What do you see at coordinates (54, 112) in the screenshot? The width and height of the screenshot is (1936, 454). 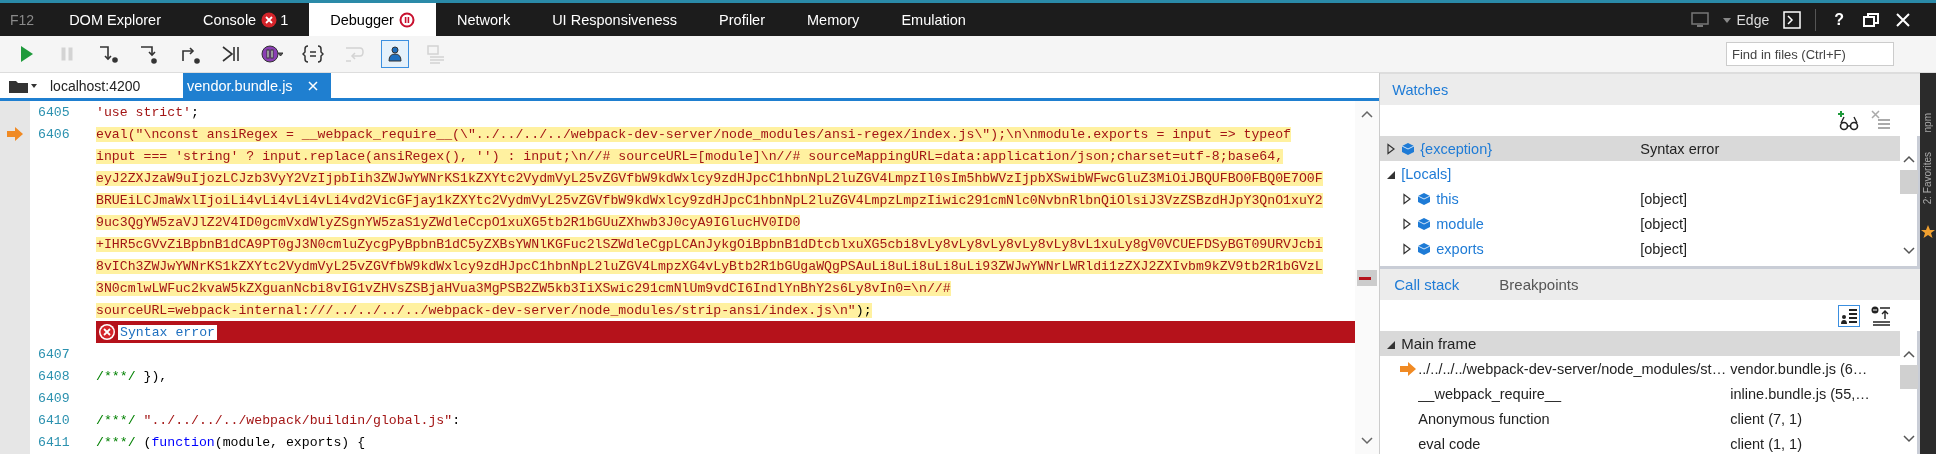 I see `line-number: 6405` at bounding box center [54, 112].